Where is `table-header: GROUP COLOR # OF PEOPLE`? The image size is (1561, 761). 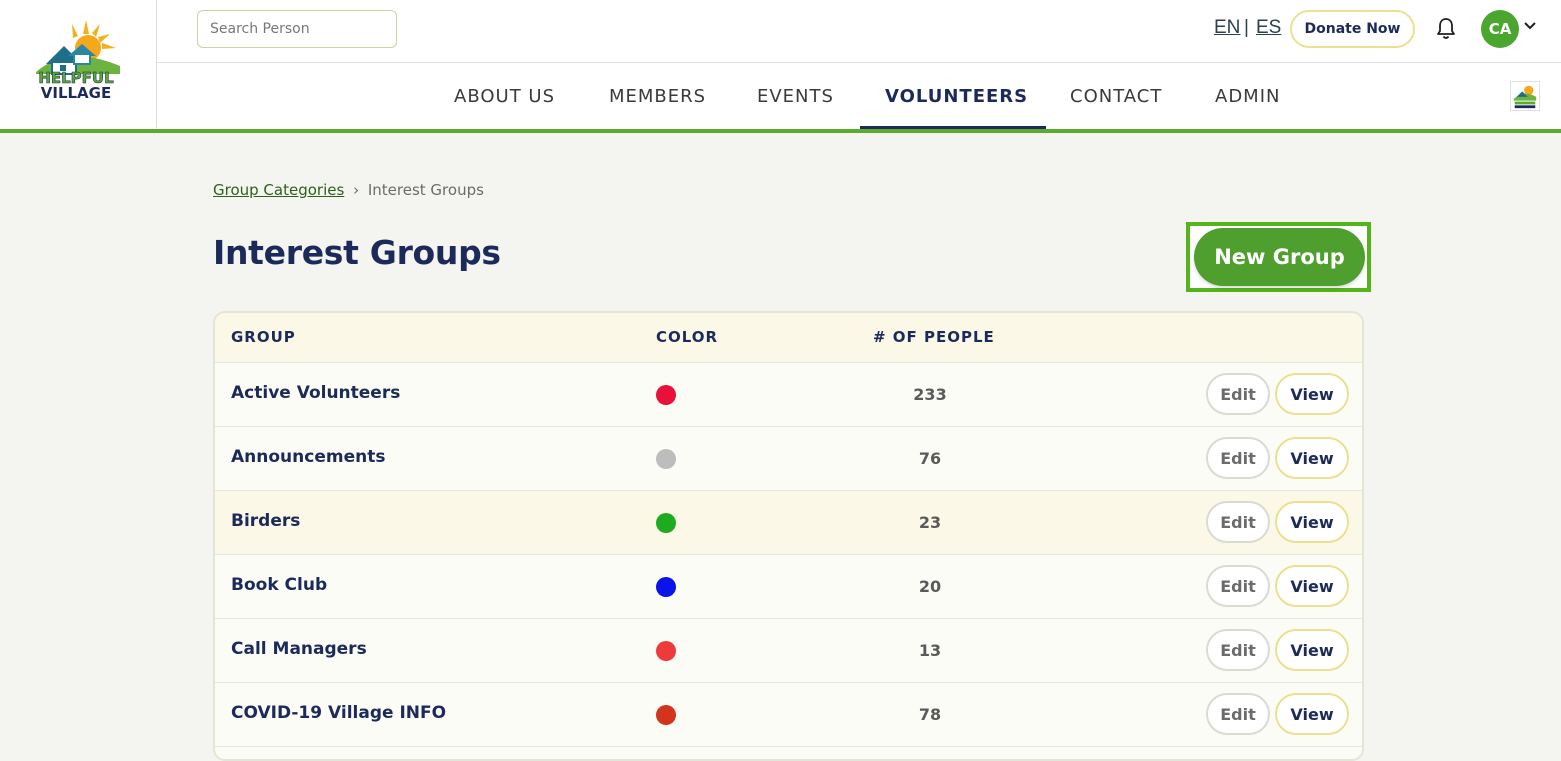
table-header: GROUP COLOR # OF PEOPLE is located at coordinates (788, 338).